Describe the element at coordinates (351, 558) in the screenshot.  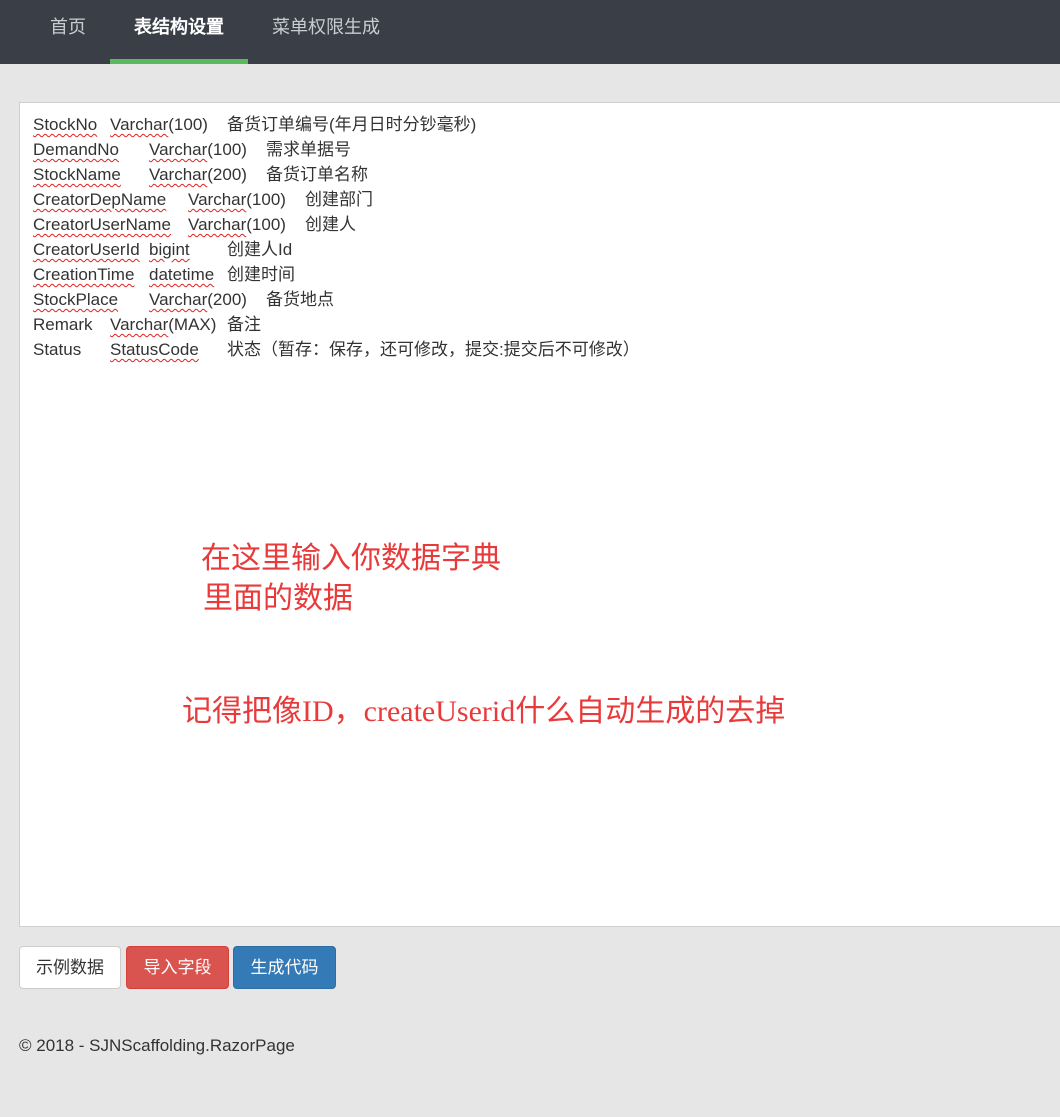
I see `annotation-input-hint: 在这里输入你数据字典` at that location.